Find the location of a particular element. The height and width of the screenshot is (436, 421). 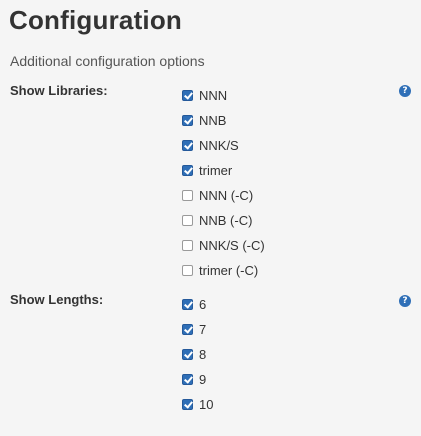

lengths-help-icon: ? is located at coordinates (405, 301).